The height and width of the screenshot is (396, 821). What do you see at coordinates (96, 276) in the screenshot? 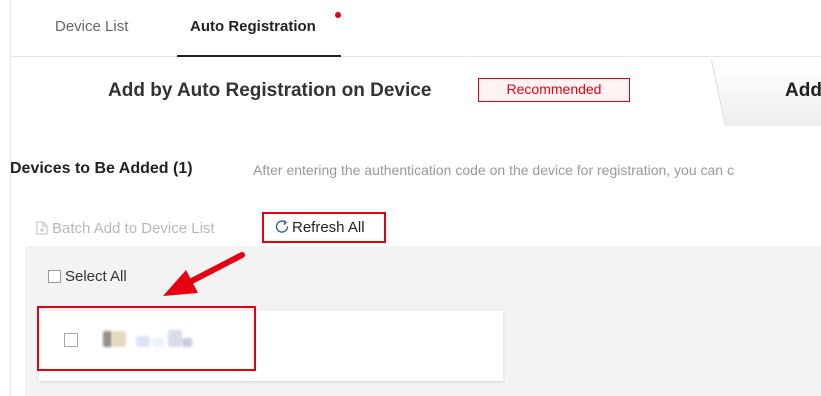
I see `select-all-label: Select All` at bounding box center [96, 276].